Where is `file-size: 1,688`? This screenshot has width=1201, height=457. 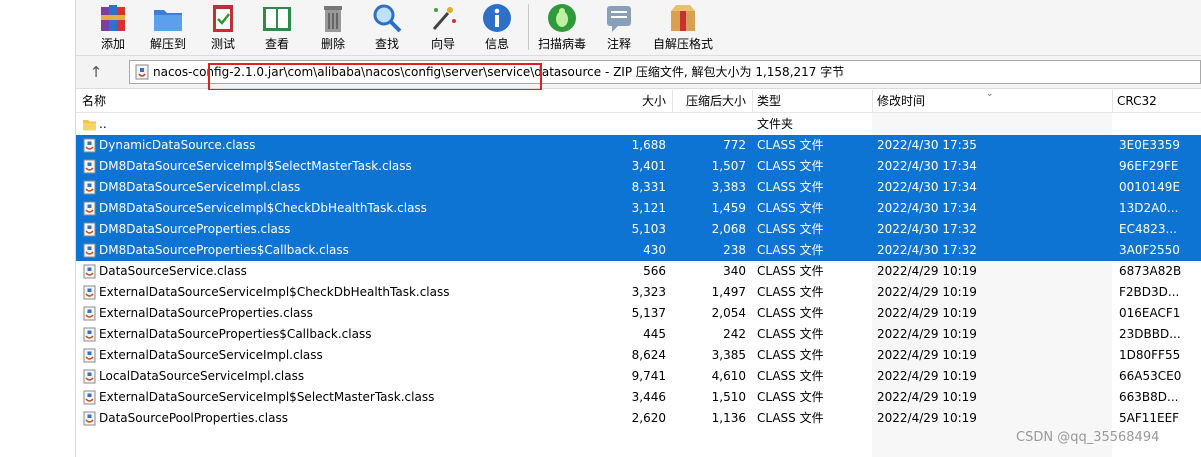 file-size: 1,688 is located at coordinates (648, 145).